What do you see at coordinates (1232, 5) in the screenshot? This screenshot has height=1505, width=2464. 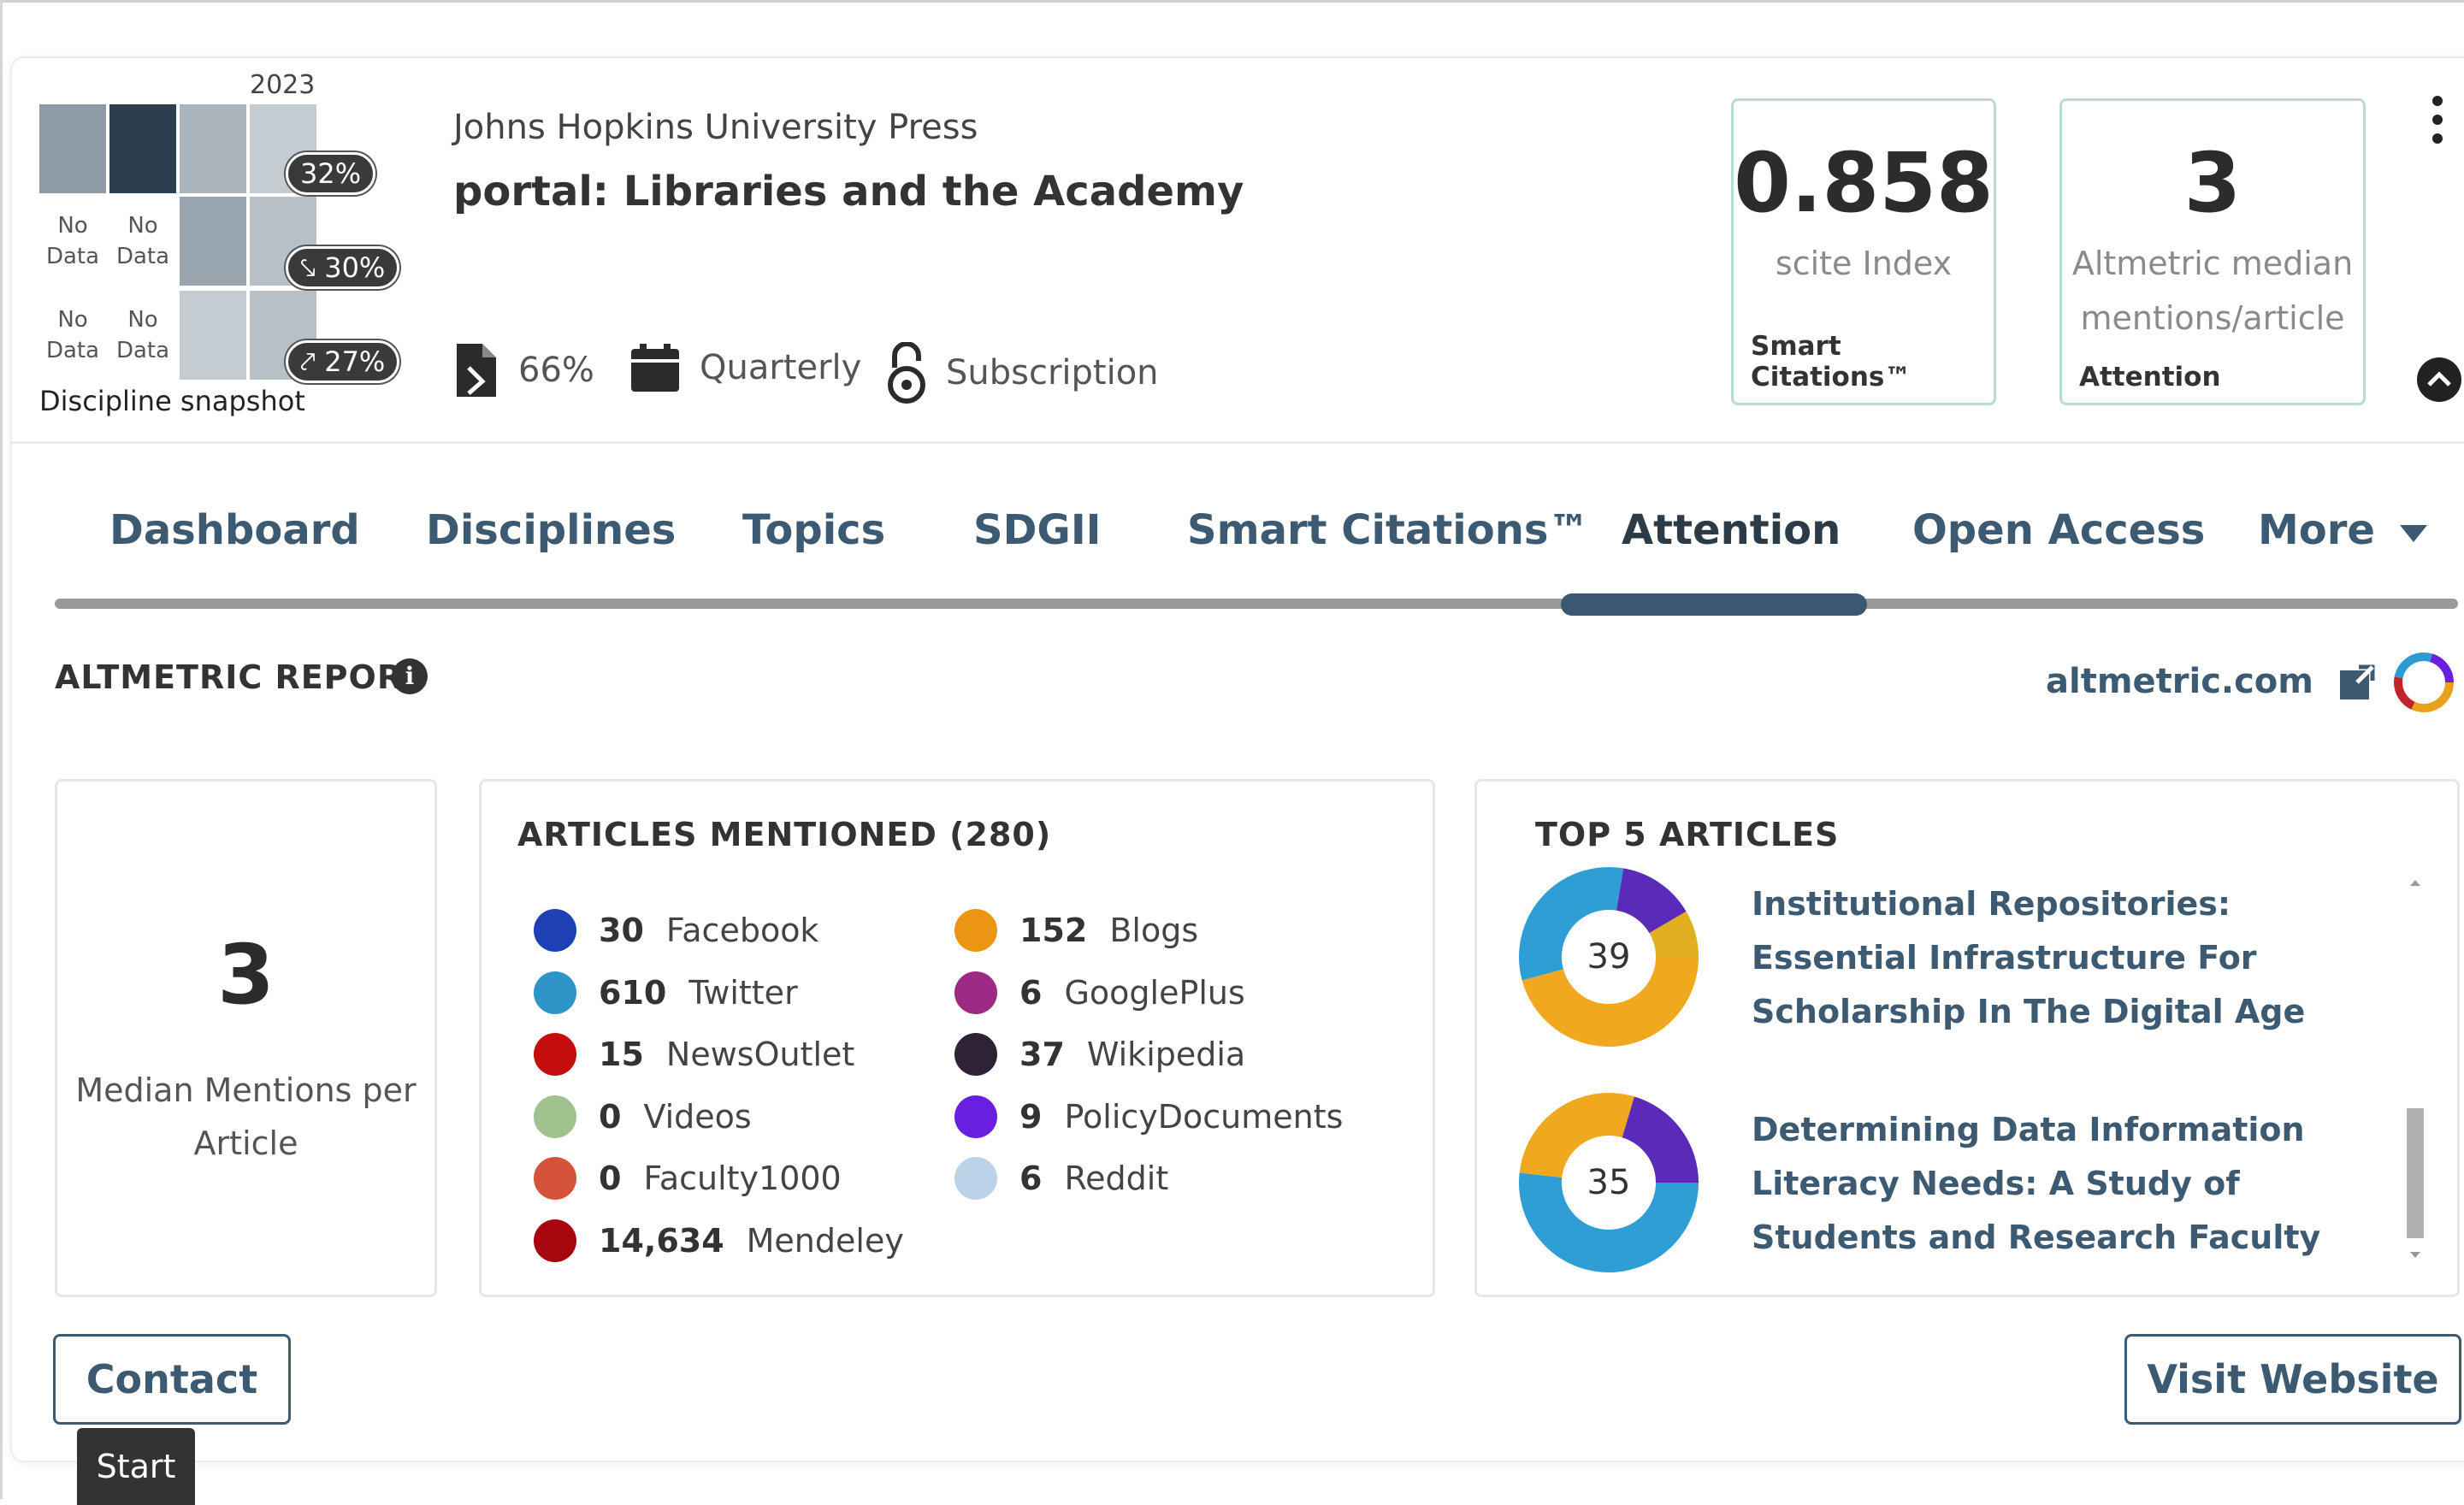 I see `top-border` at bounding box center [1232, 5].